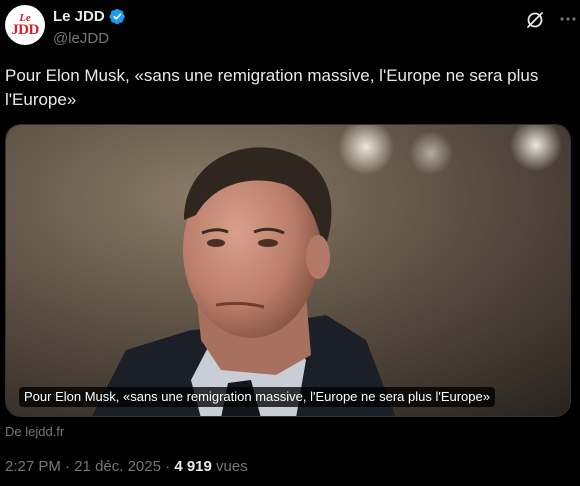  I want to click on more-options-icon, so click(568, 19).